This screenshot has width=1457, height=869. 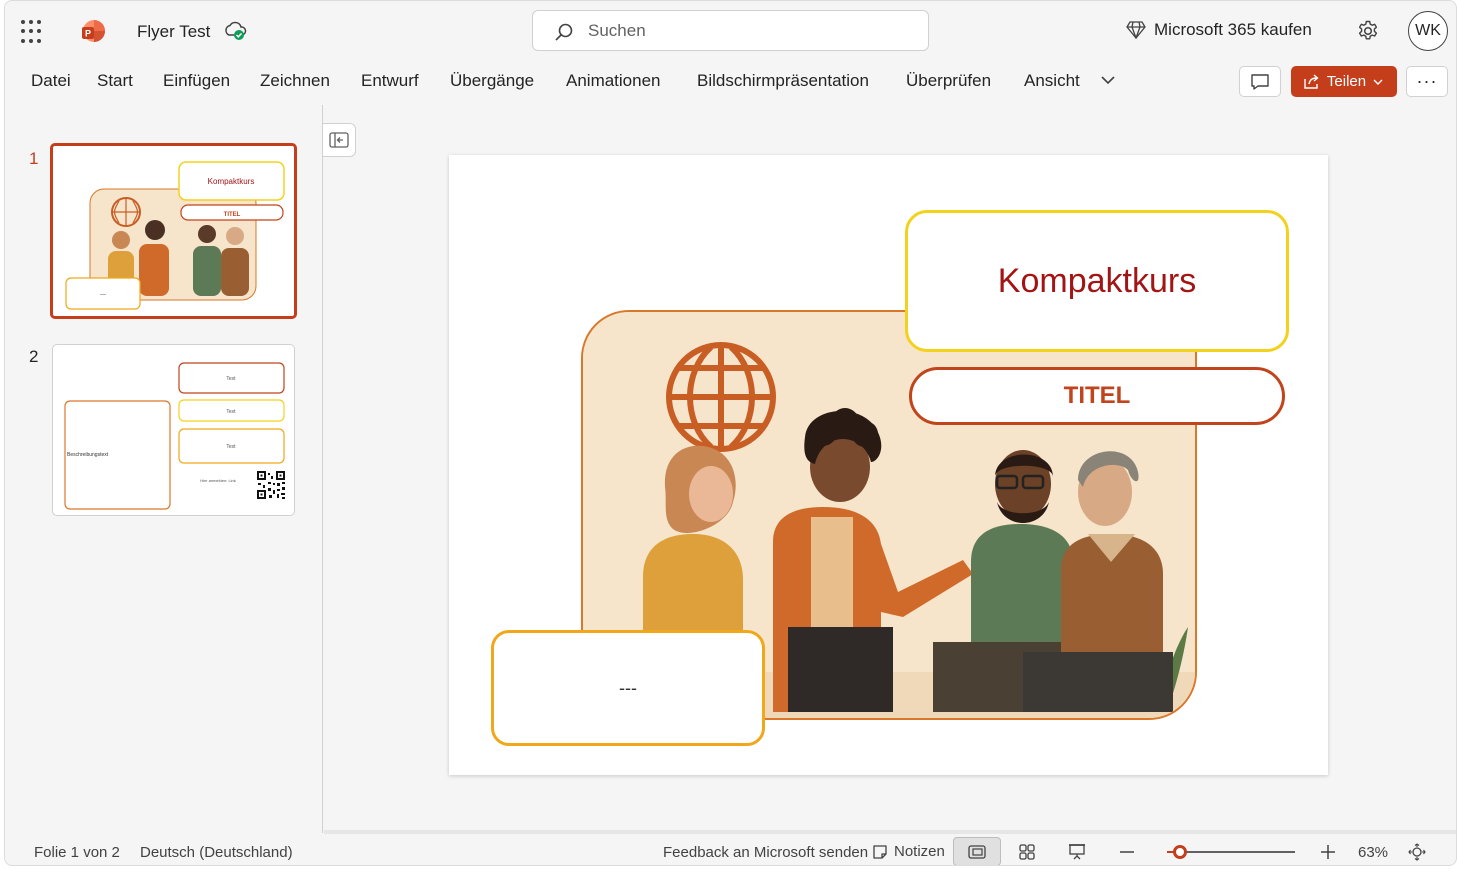 What do you see at coordinates (1233, 29) in the screenshot?
I see `buy-label: Microsoft 365 kaufen` at bounding box center [1233, 29].